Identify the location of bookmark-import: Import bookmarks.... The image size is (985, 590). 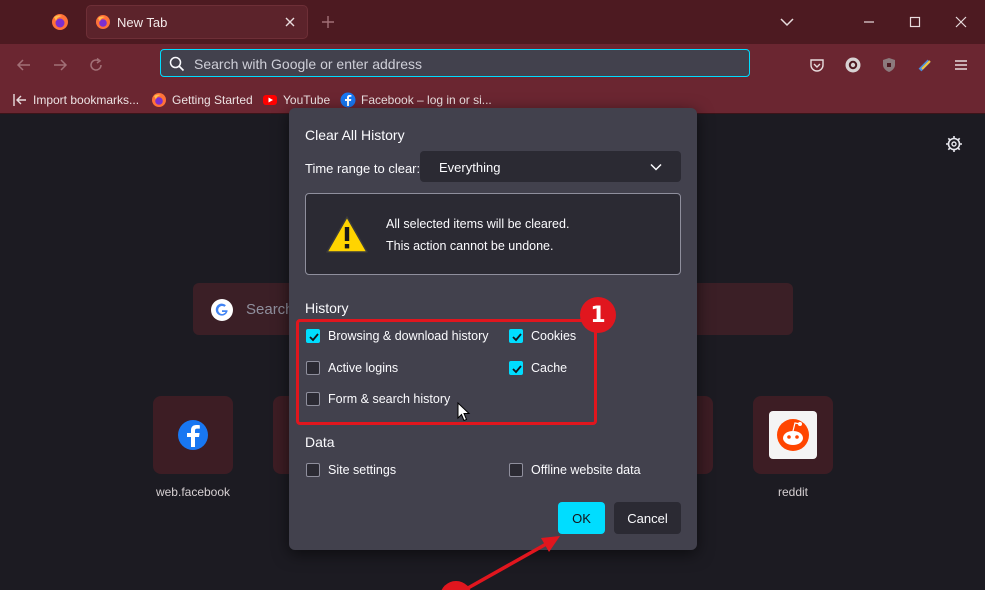
(75, 99).